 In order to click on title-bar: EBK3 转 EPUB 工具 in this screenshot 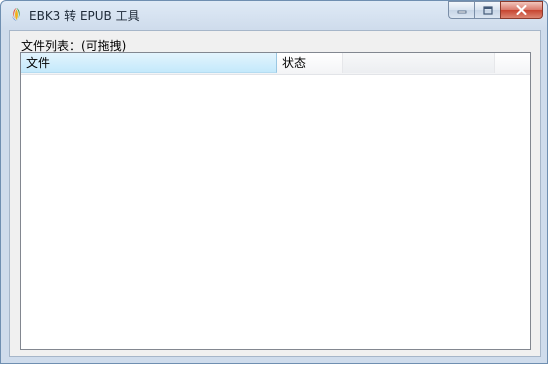, I will do `click(274, 15)`.